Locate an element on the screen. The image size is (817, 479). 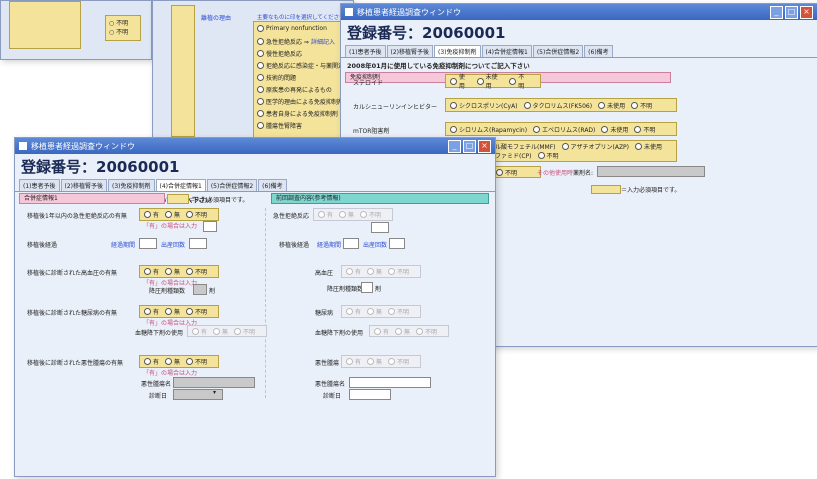
r4-options: 有 無 不明 is located at coordinates (179, 311).